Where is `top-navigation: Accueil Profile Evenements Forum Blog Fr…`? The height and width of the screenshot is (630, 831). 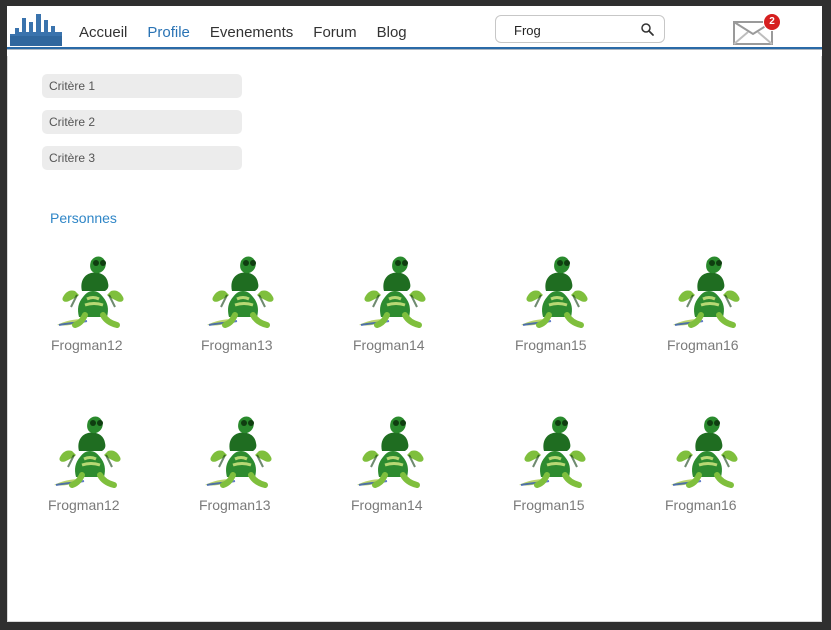 top-navigation: Accueil Profile Evenements Forum Blog Fr… is located at coordinates (414, 31).